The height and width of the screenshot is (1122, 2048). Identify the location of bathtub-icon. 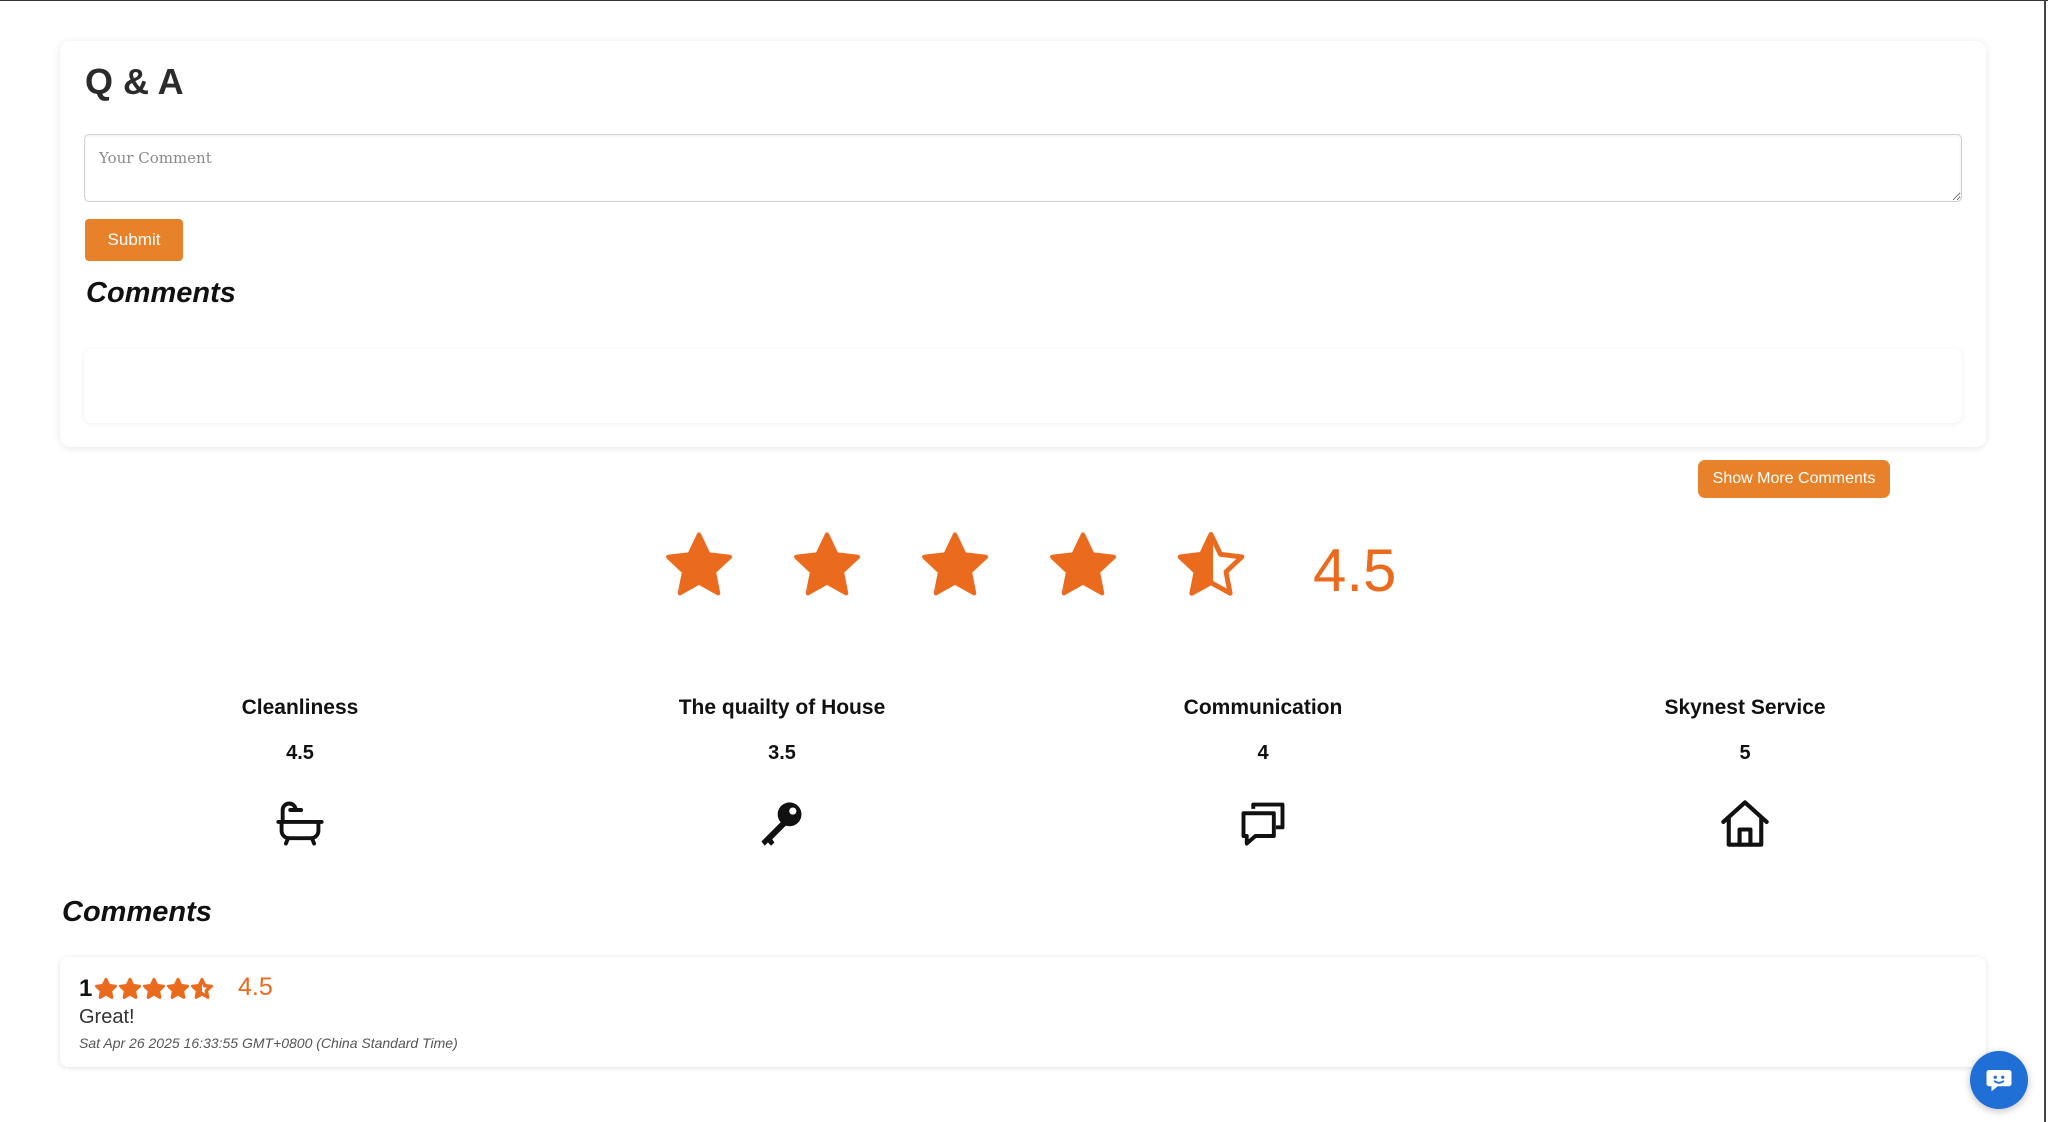
(300, 823).